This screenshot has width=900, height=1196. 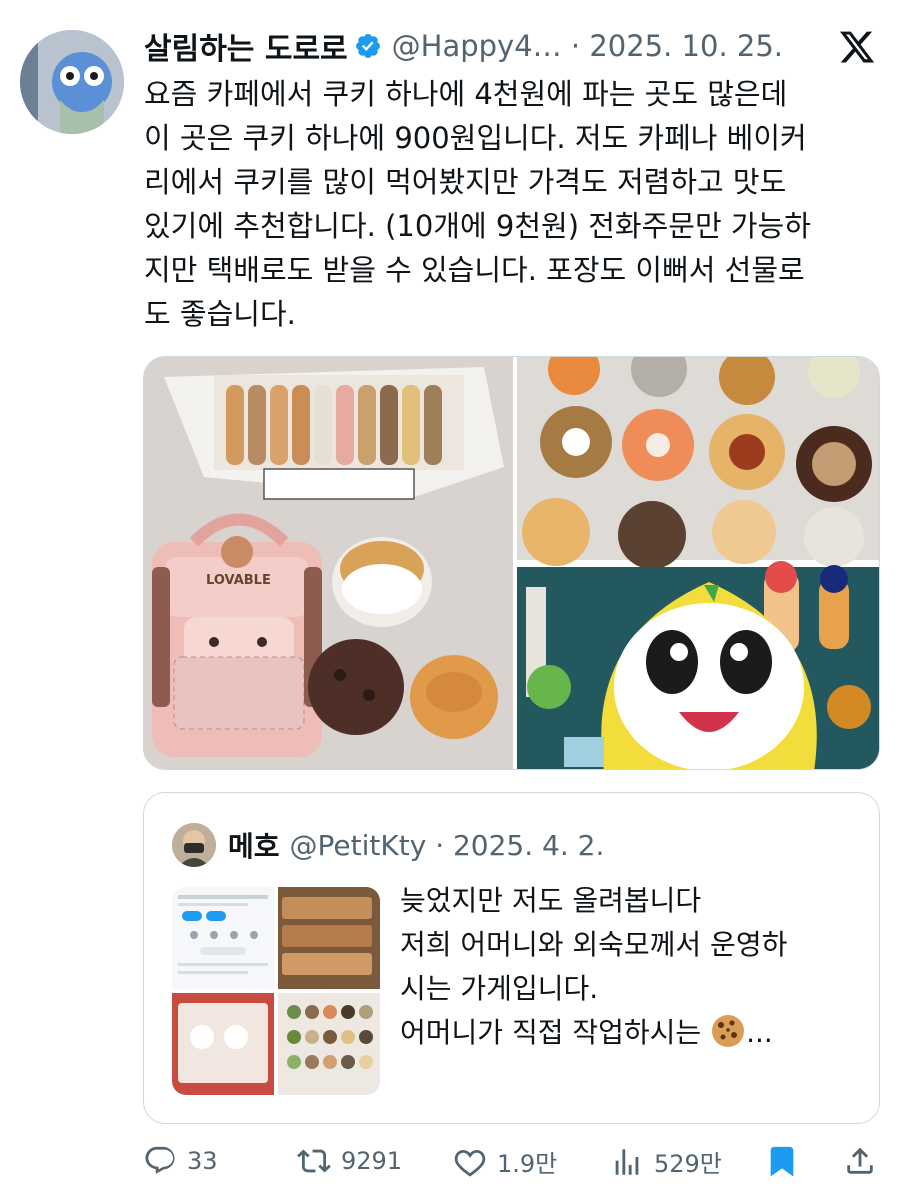 I want to click on heart-icon, so click(x=470, y=1163).